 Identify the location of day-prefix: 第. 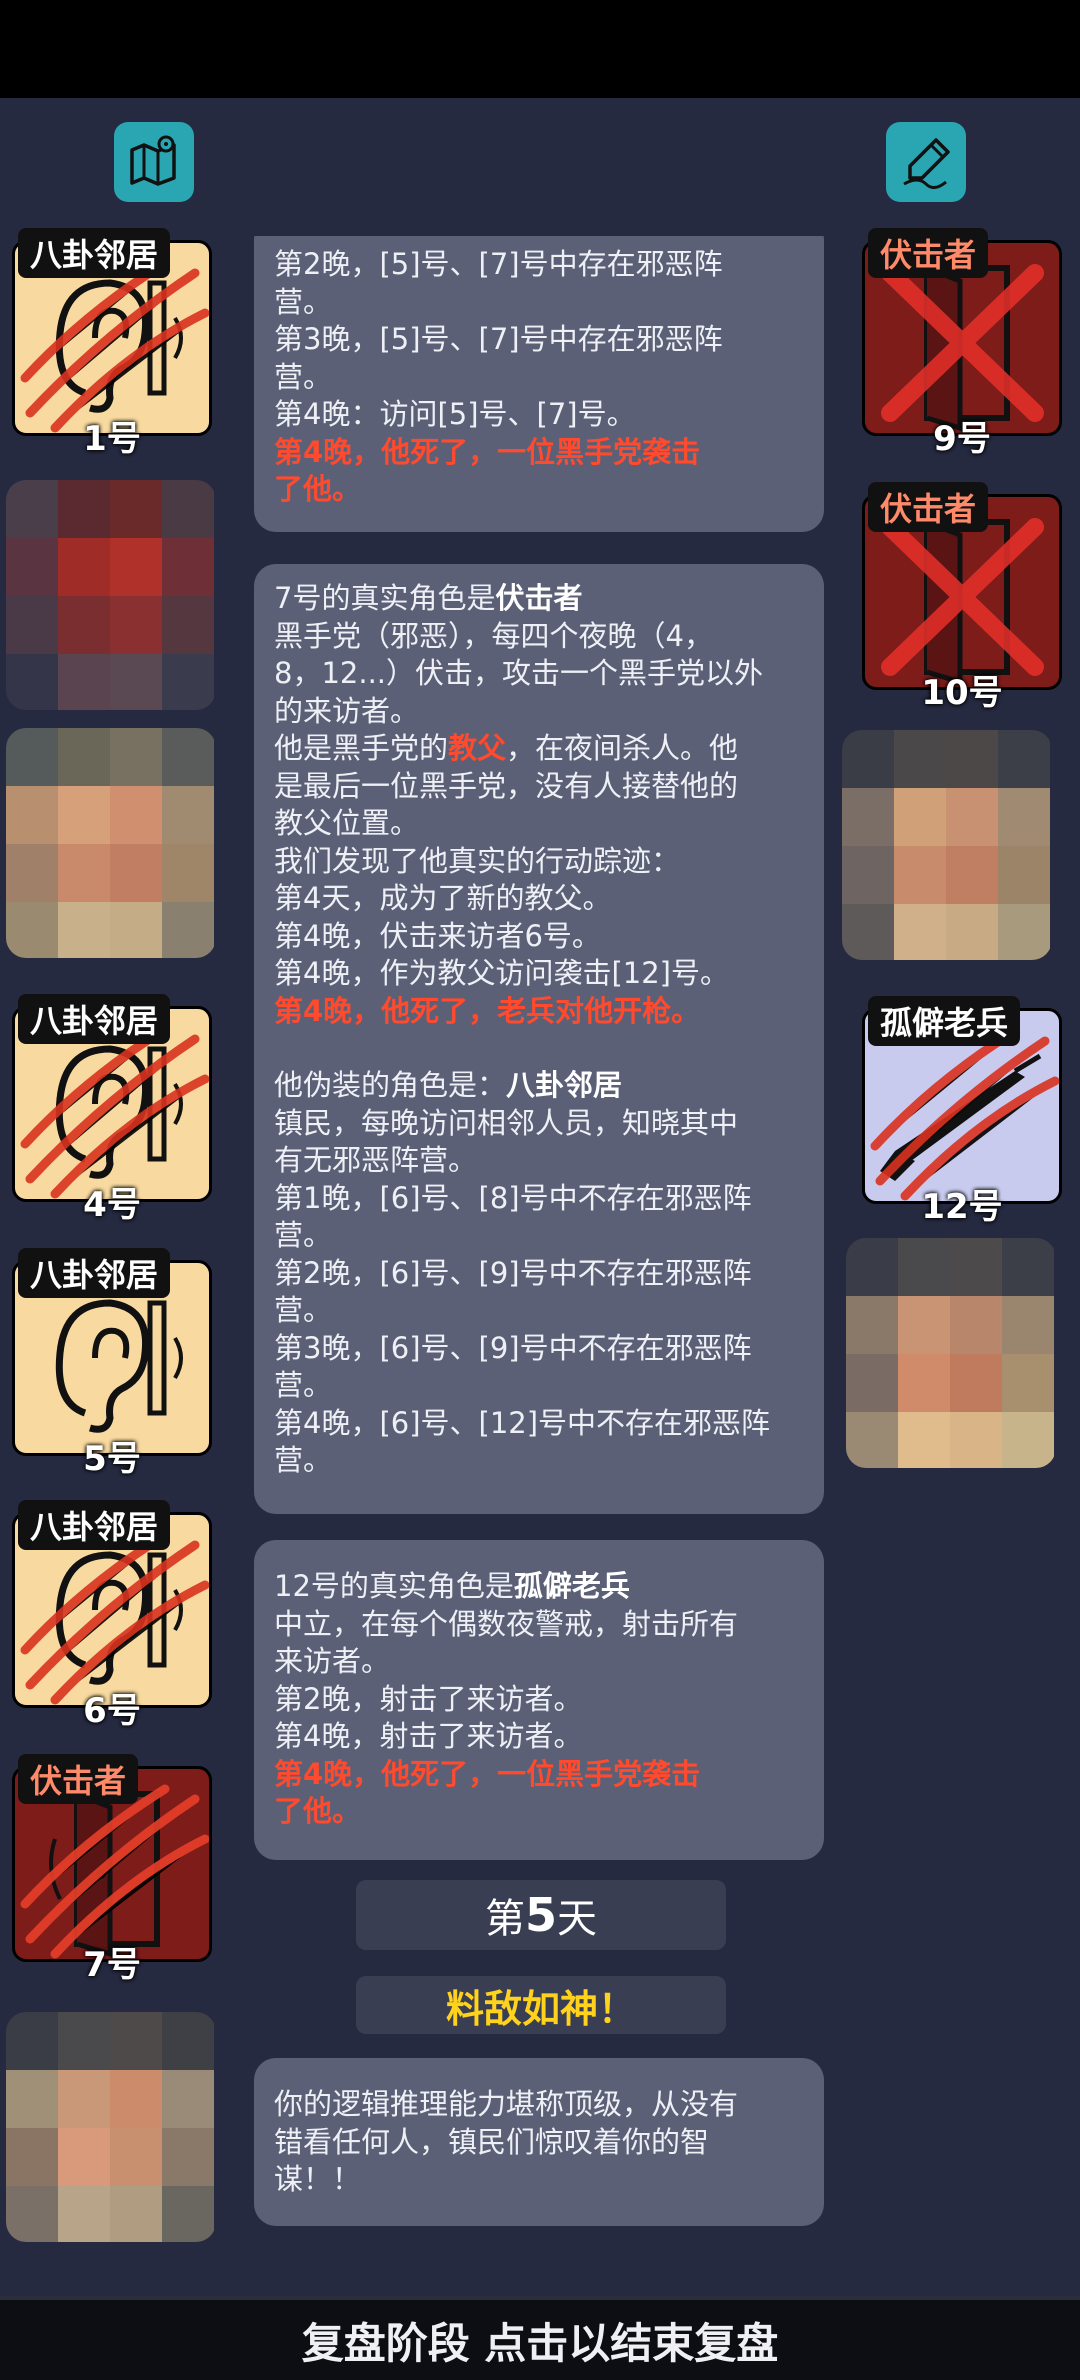
(504, 1919).